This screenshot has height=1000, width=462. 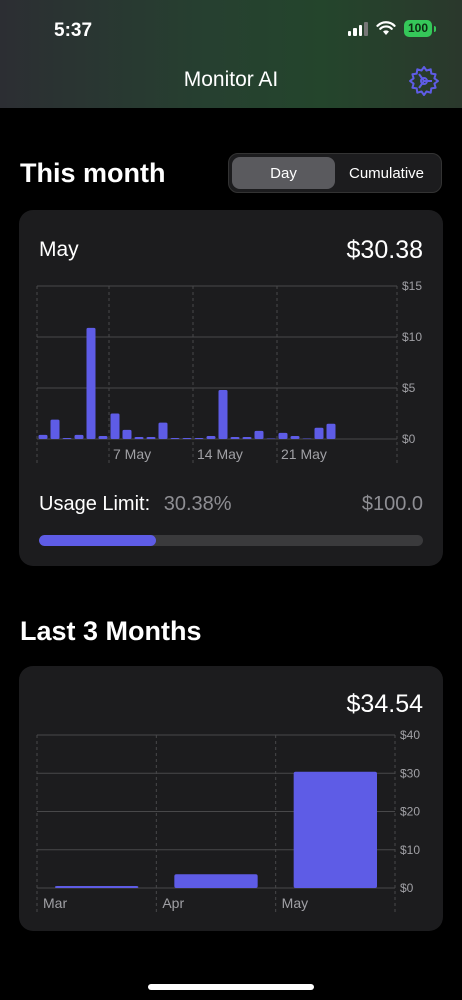 What do you see at coordinates (304, 454) in the screenshot?
I see `chart-x-tick-label: 21 May` at bounding box center [304, 454].